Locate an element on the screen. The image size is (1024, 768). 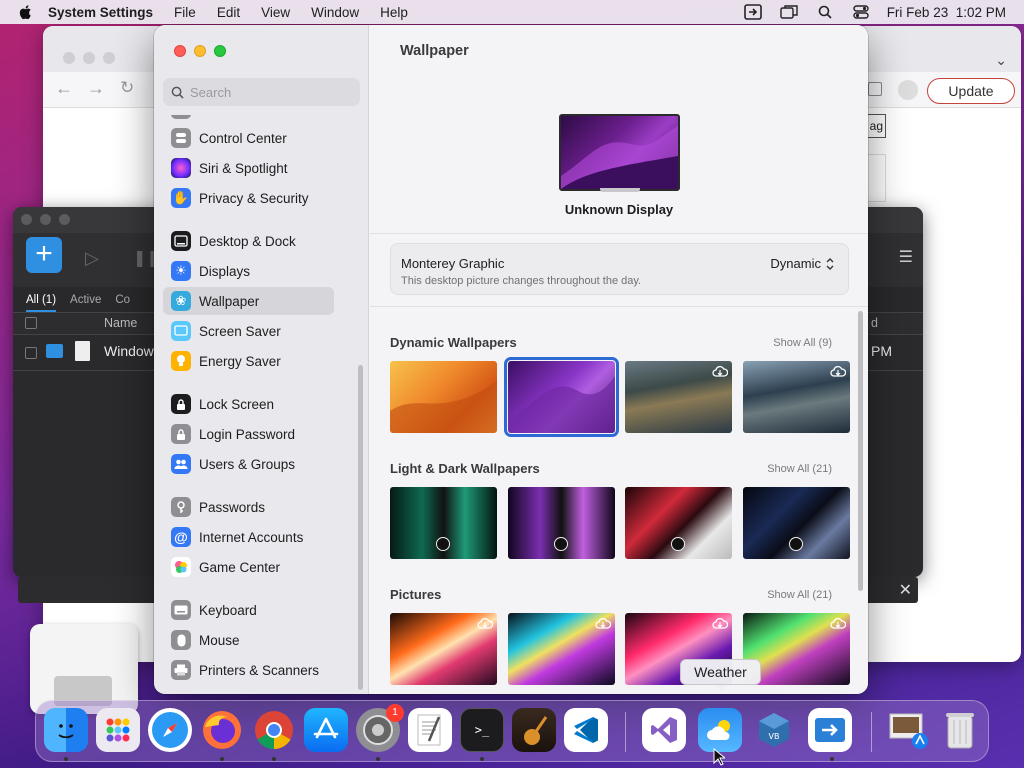
garageband-icon is located at coordinates (534, 730).